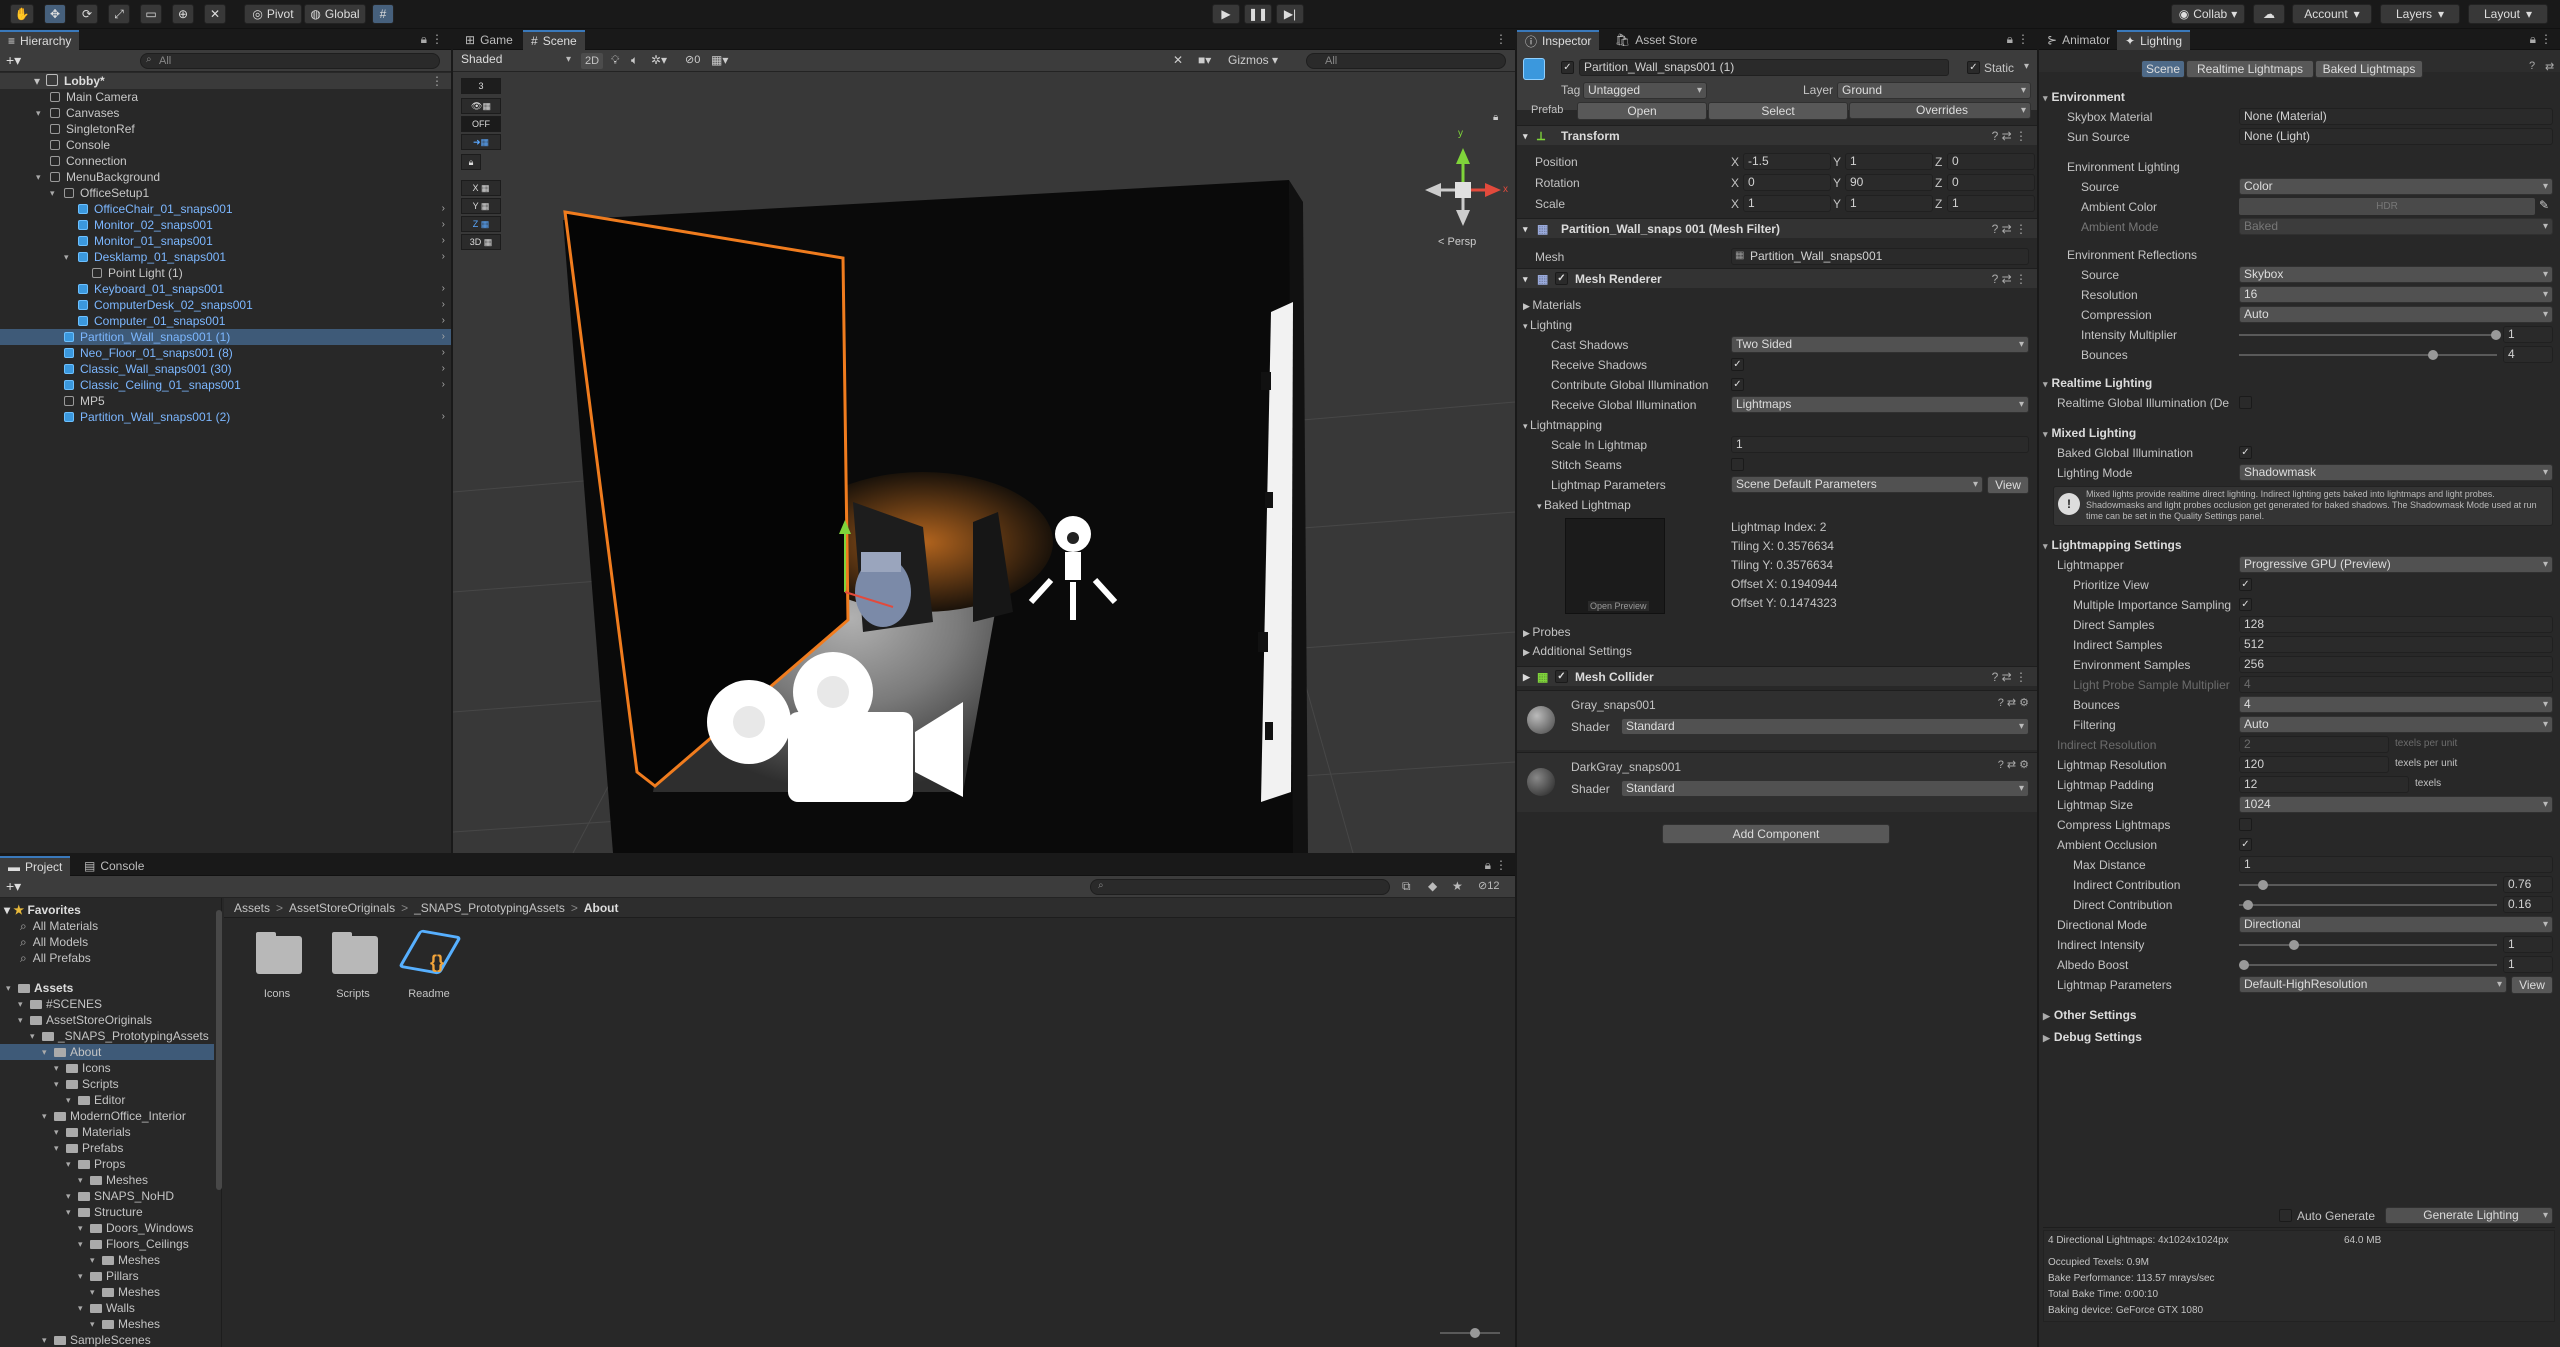 Image resolution: width=2560 pixels, height=1347 pixels. What do you see at coordinates (2396, 116) in the screenshot?
I see `skybox-field: None (Material)` at bounding box center [2396, 116].